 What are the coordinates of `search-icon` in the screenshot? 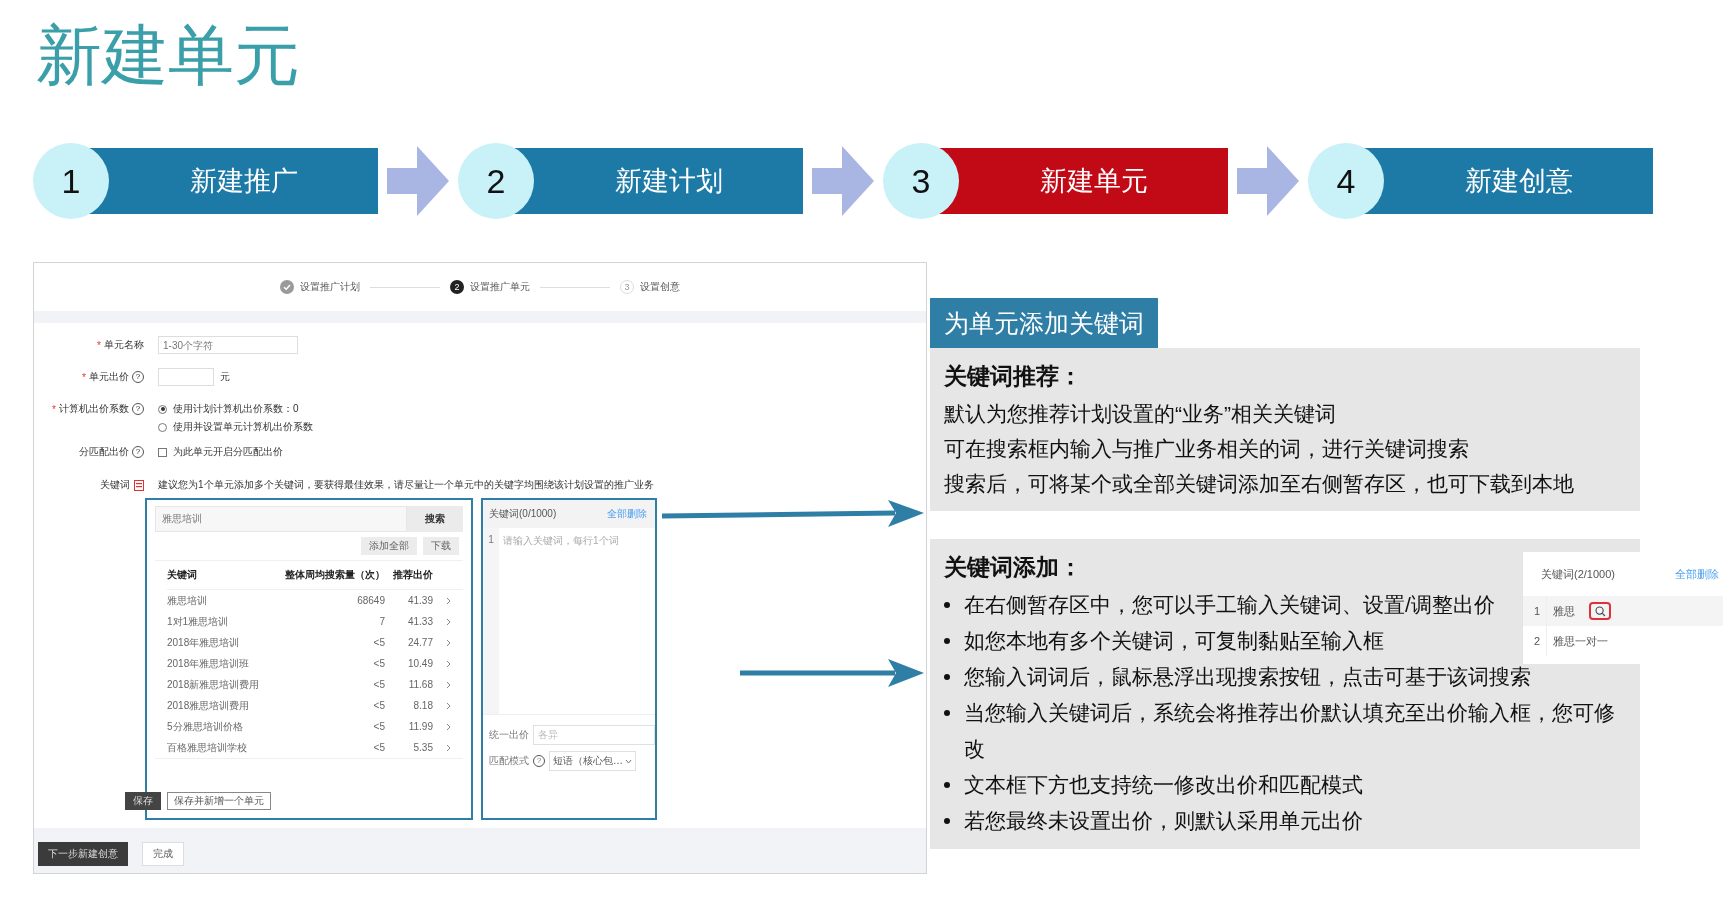 It's located at (1600, 611).